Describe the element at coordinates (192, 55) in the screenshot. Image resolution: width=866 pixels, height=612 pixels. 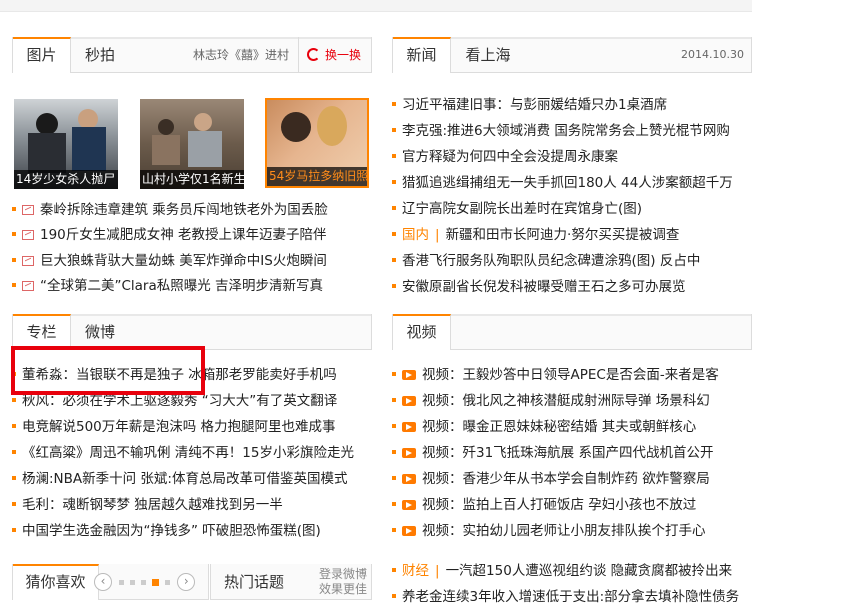
I see `pics-panel-header: 图片 秒拍 林志玲《囍》进村 换一换` at that location.